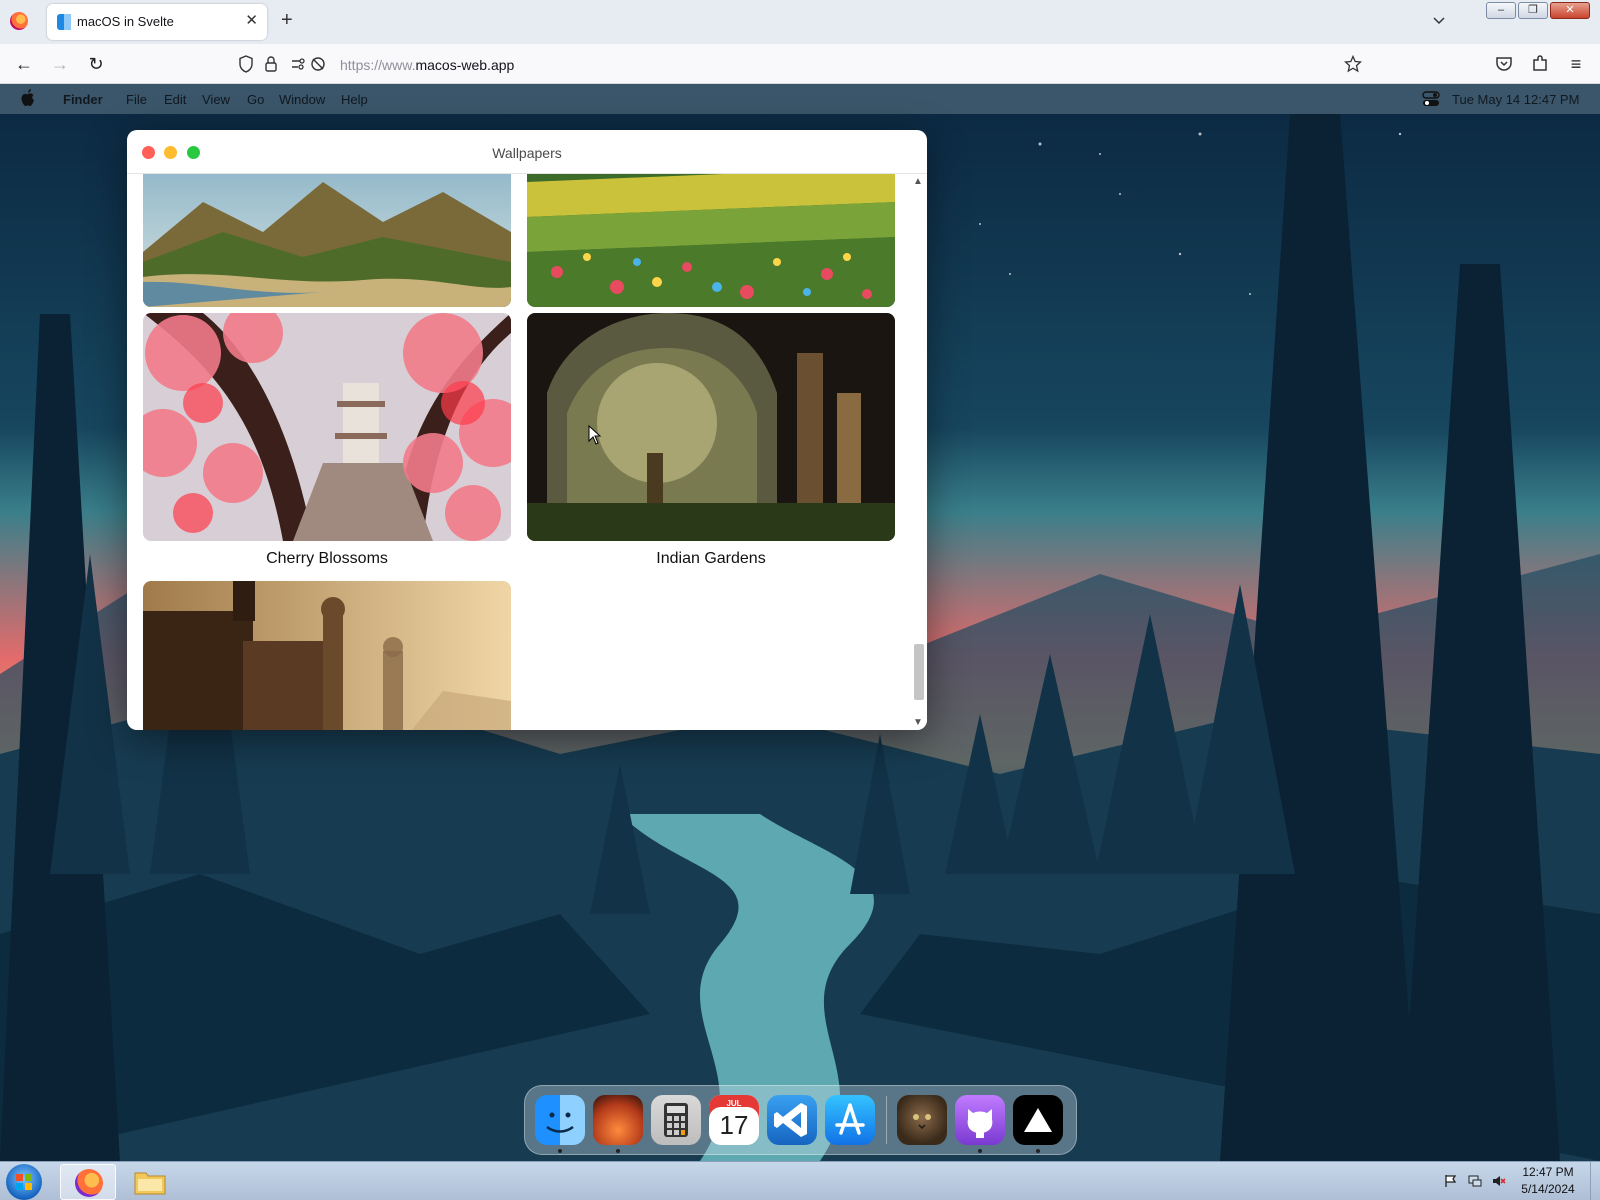 The width and height of the screenshot is (1600, 1200). What do you see at coordinates (676, 1120) in the screenshot?
I see `dock-calculator-icon` at bounding box center [676, 1120].